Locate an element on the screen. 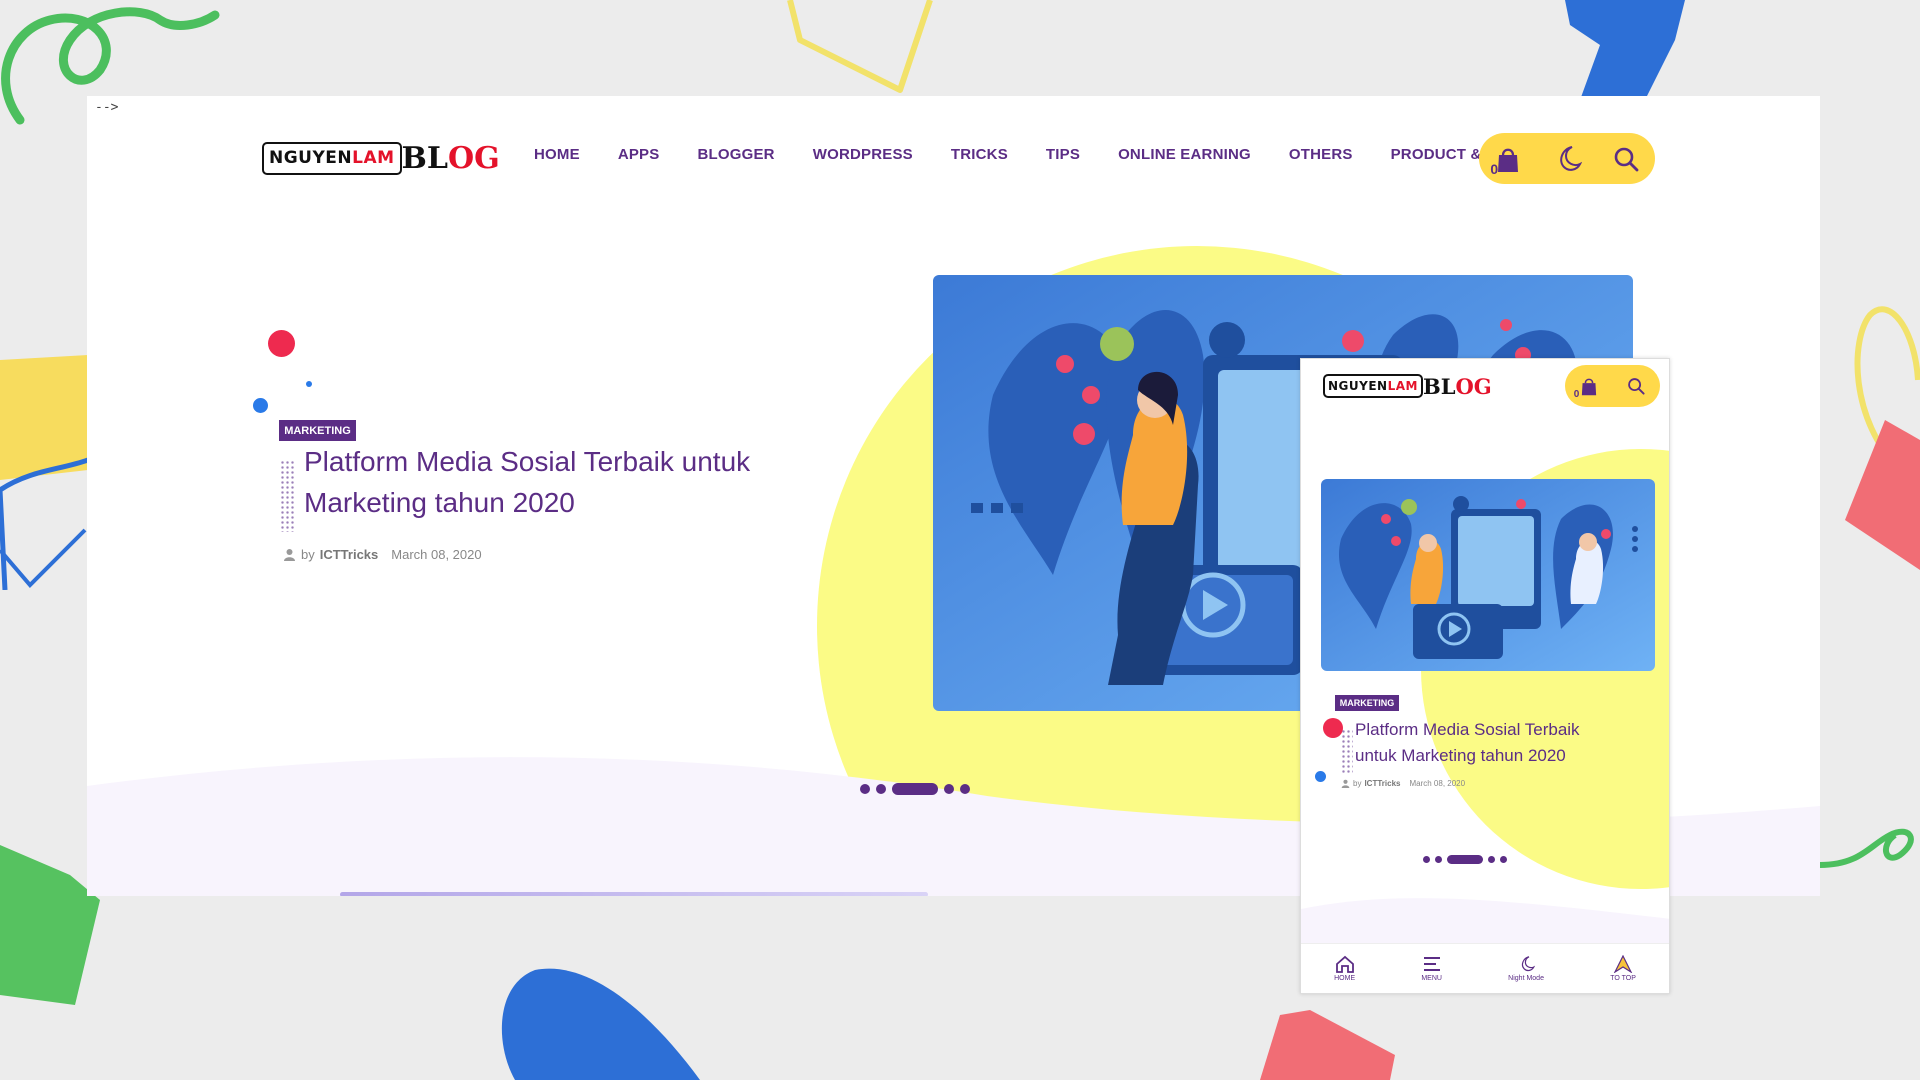  mobile-bottom-wave is located at coordinates (1485, 923).